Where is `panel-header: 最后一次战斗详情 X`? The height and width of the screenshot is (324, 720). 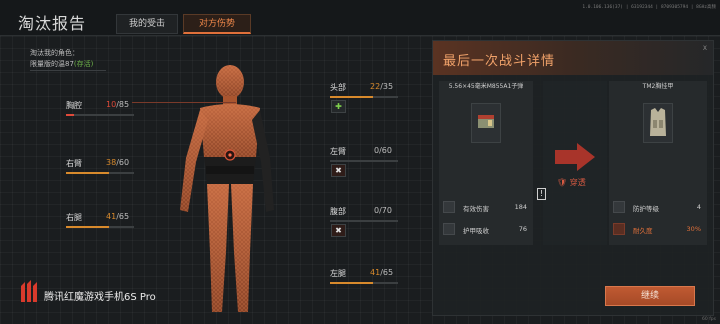 panel-header: 最后一次战斗详情 X is located at coordinates (573, 58).